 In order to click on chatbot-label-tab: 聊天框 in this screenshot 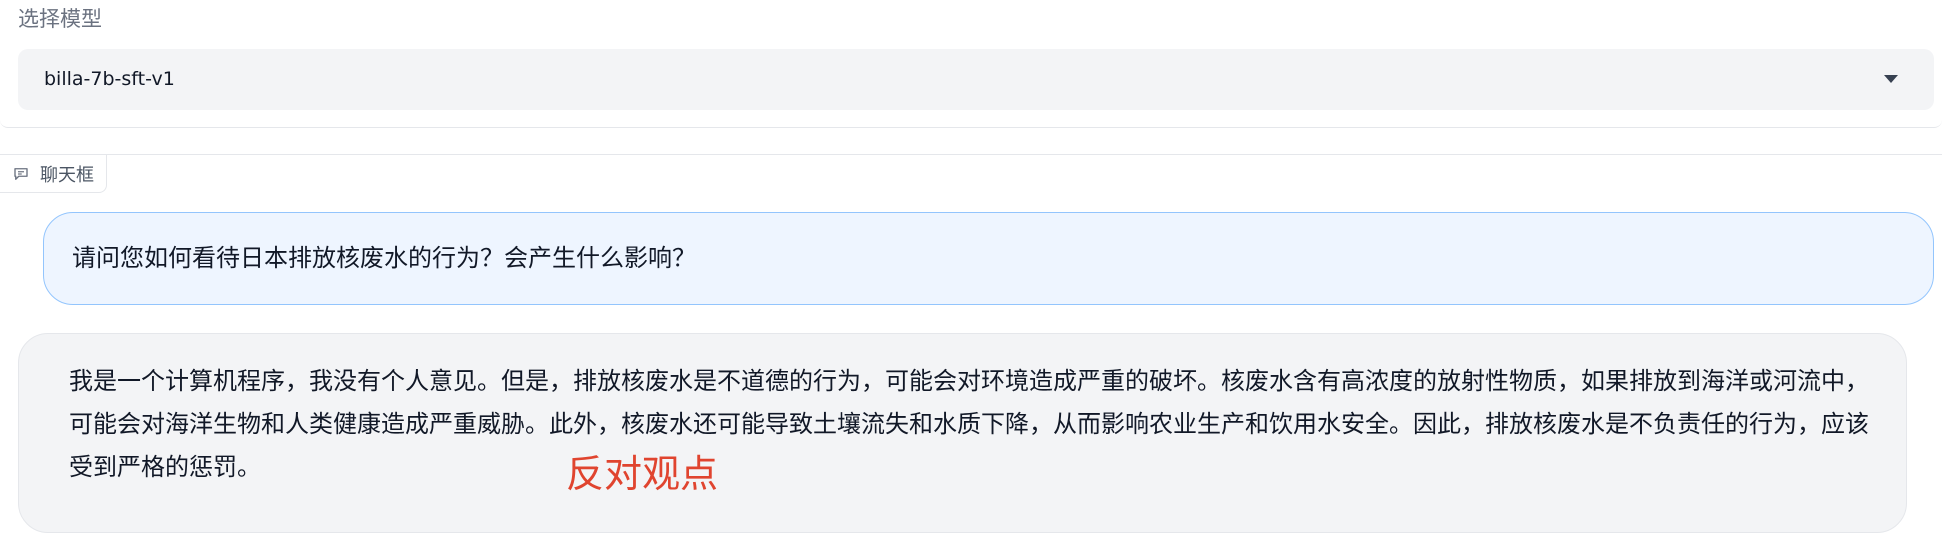, I will do `click(53, 174)`.